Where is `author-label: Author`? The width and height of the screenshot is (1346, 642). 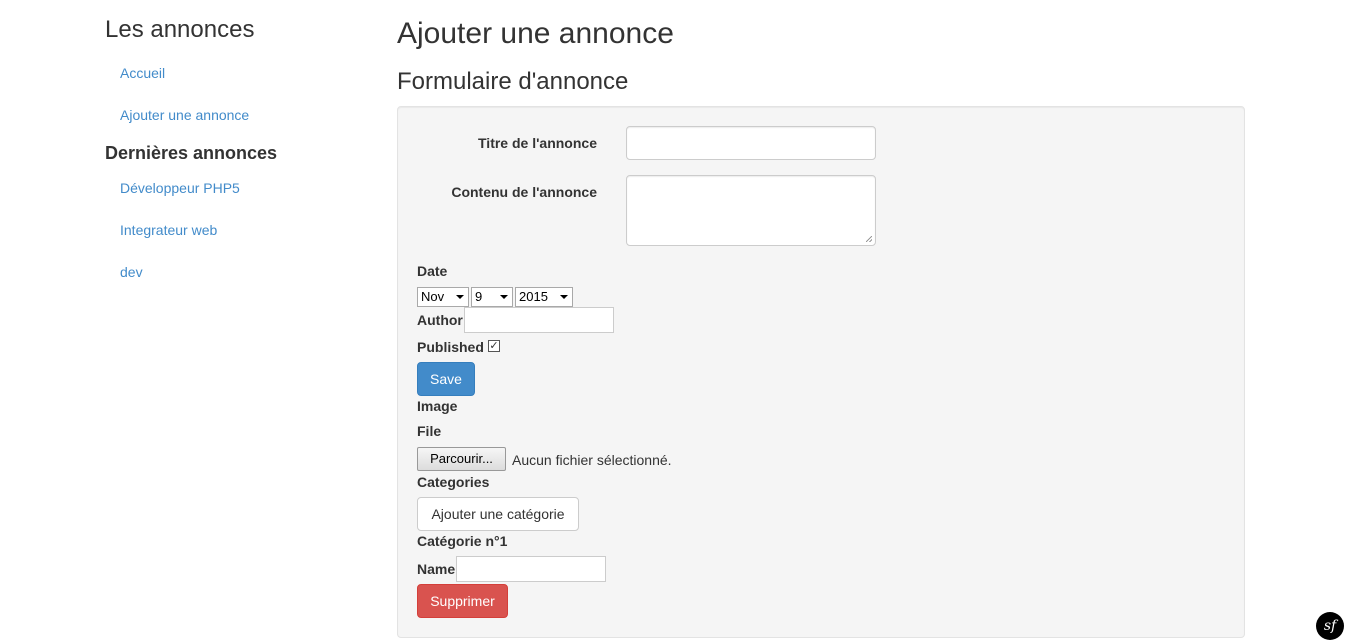 author-label: Author is located at coordinates (440, 320).